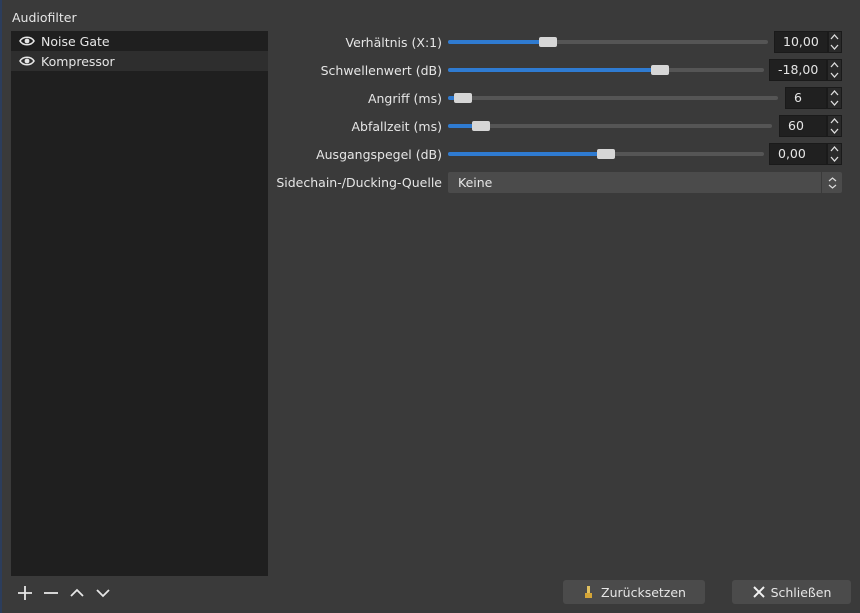 This screenshot has height=613, width=860. I want to click on release-row: Abfallzeit (ms), so click(359, 127).